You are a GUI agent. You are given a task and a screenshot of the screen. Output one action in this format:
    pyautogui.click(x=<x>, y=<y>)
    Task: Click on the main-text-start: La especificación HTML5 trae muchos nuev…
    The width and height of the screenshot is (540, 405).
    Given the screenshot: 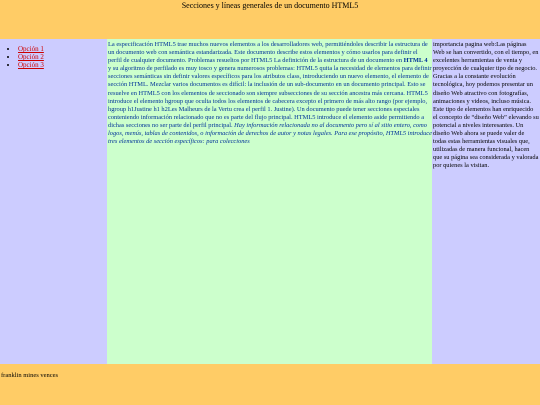 What is the action you would take?
    pyautogui.click(x=268, y=53)
    